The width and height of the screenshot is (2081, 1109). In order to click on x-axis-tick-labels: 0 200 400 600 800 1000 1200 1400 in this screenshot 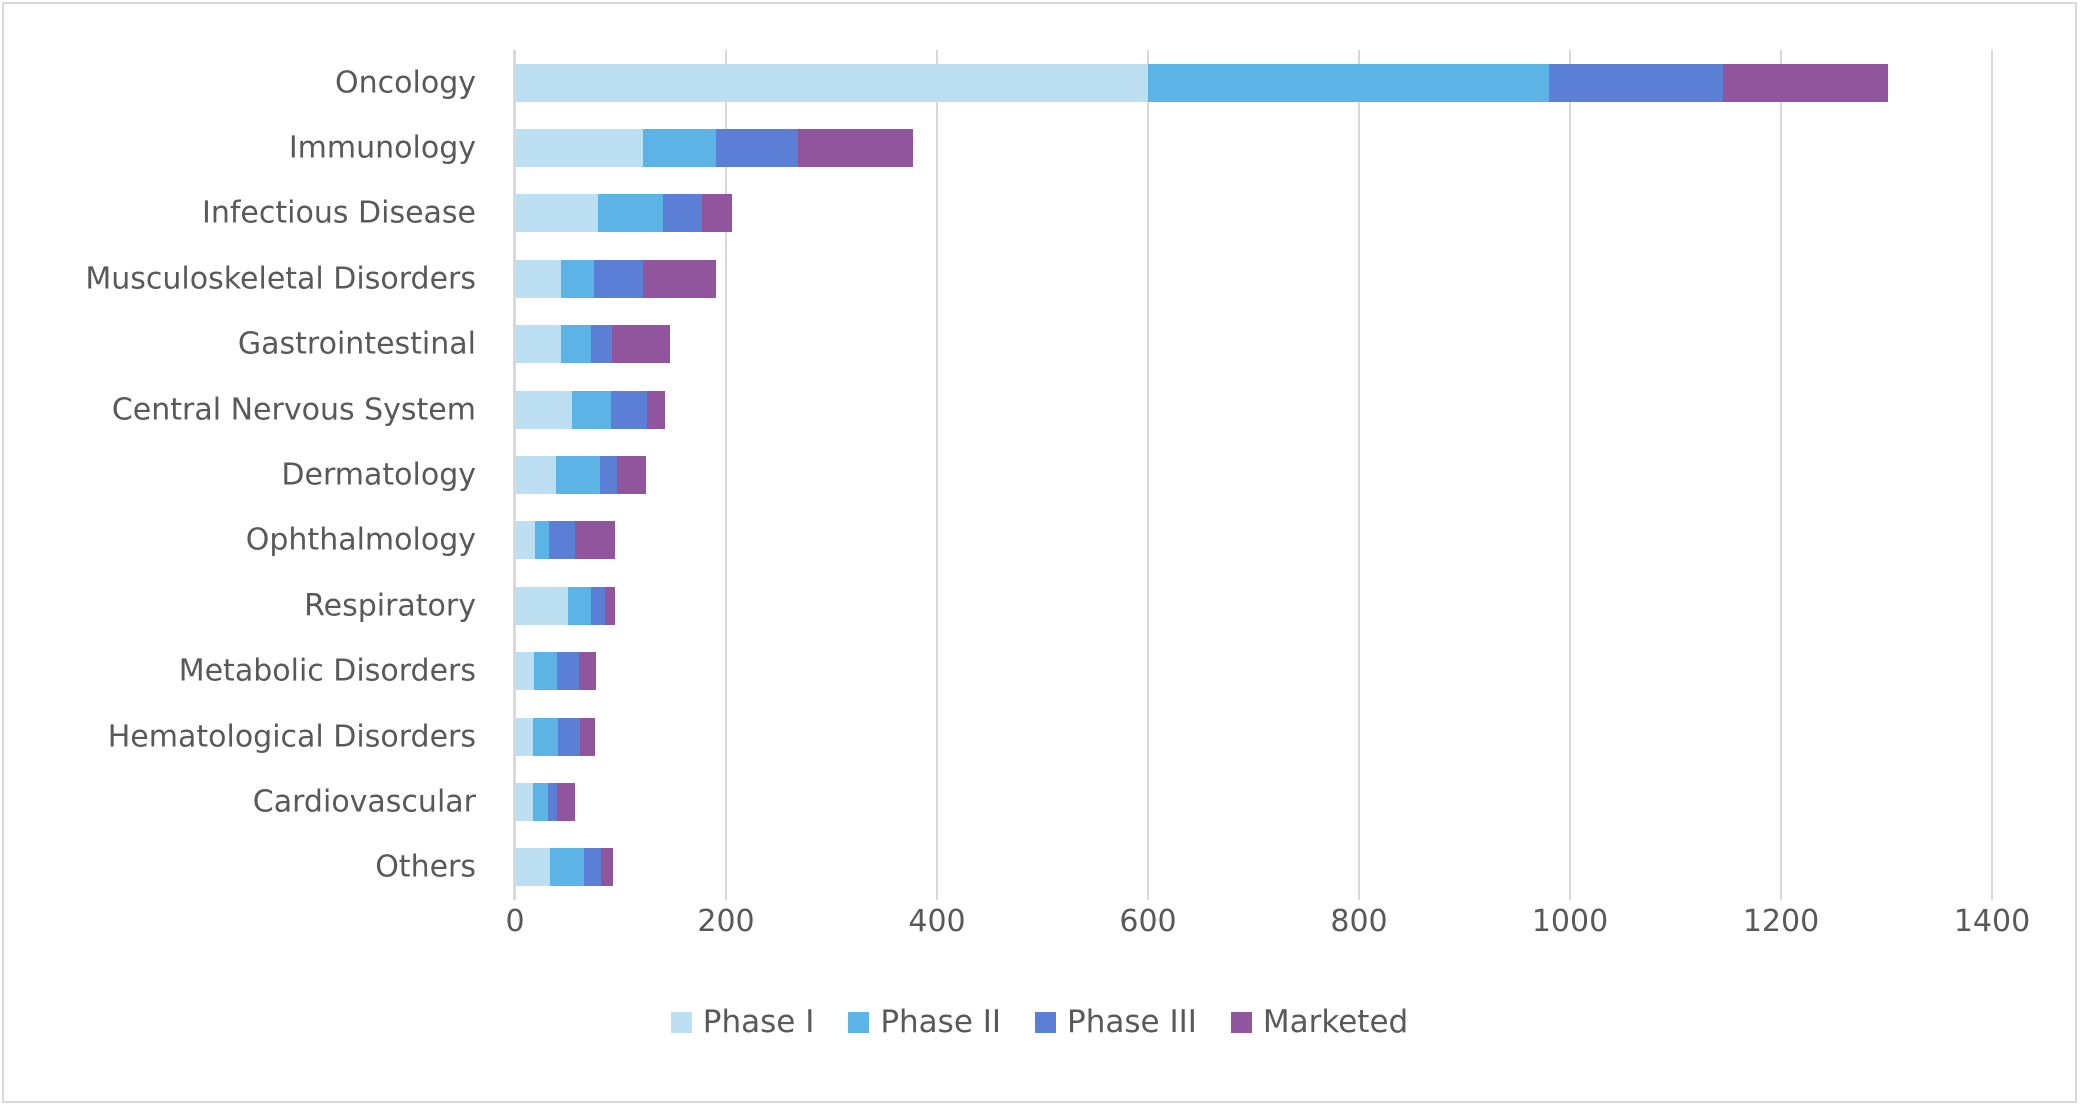, I will do `click(1041, 929)`.